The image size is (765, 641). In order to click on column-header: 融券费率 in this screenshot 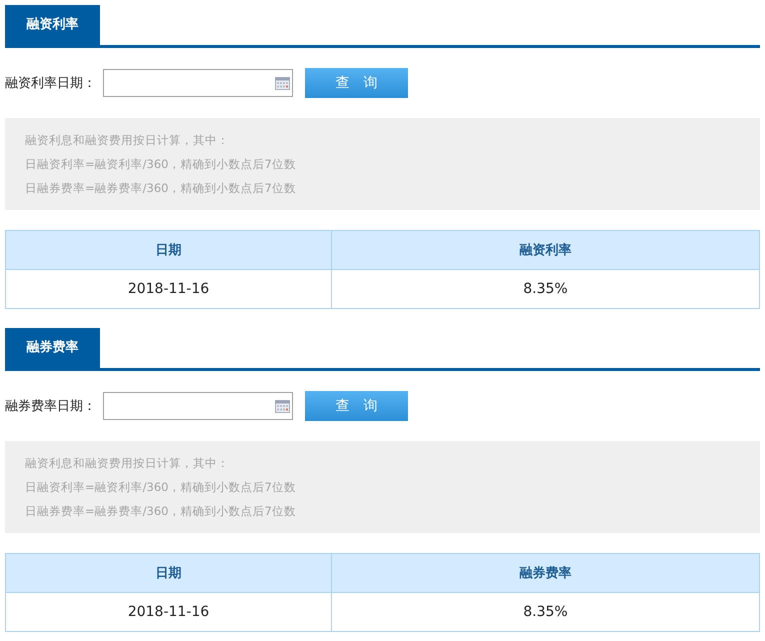, I will do `click(546, 573)`.